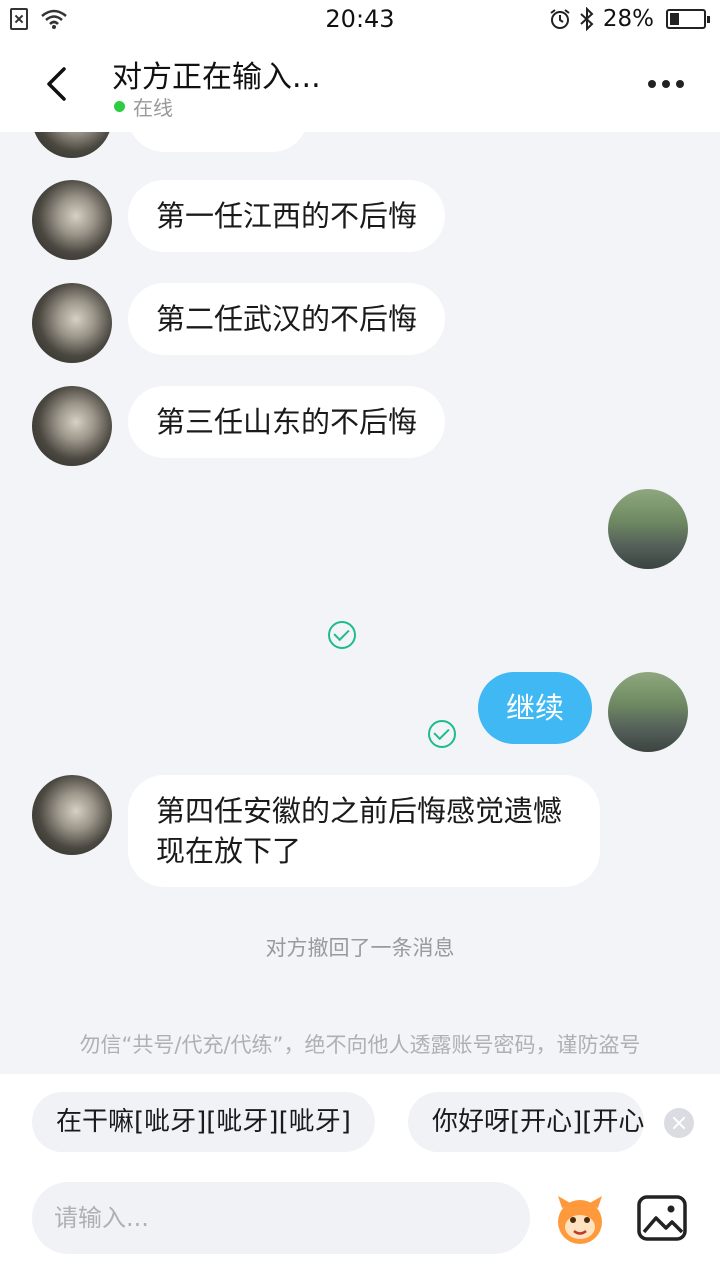  I want to click on status-bar: 20:43 28%, so click(360, 20).